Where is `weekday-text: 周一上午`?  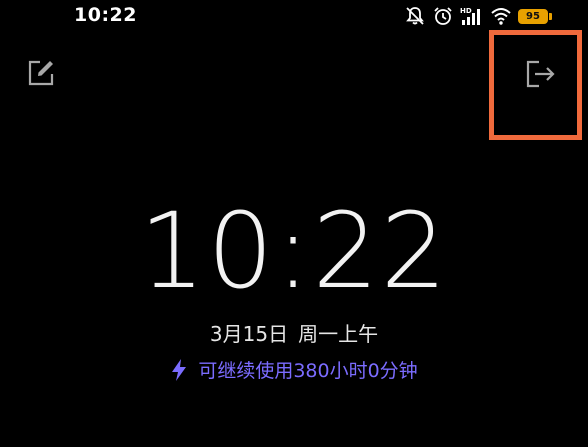
weekday-text: 周一上午 is located at coordinates (338, 334).